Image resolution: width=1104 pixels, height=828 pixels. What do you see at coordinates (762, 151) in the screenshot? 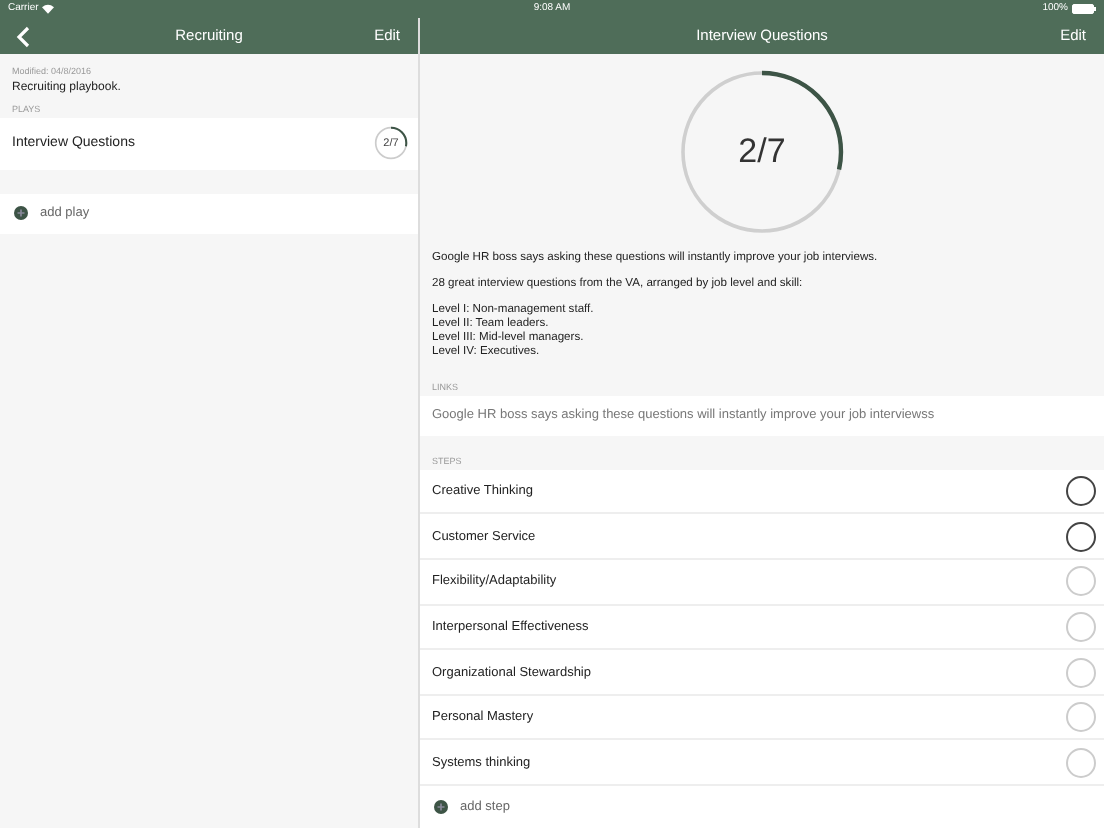
I see `progress-ring: 2/7` at bounding box center [762, 151].